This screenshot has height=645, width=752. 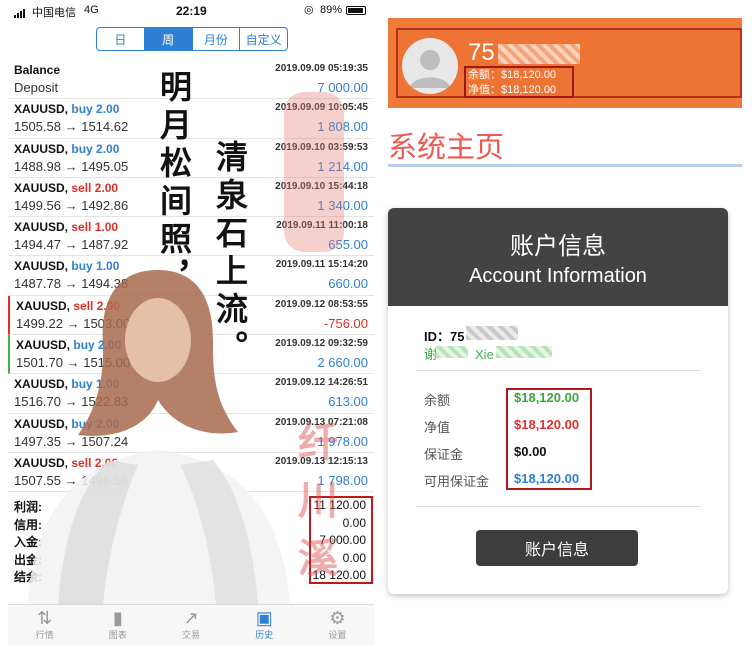 I want to click on row-profit: -756.00, so click(x=345, y=323).